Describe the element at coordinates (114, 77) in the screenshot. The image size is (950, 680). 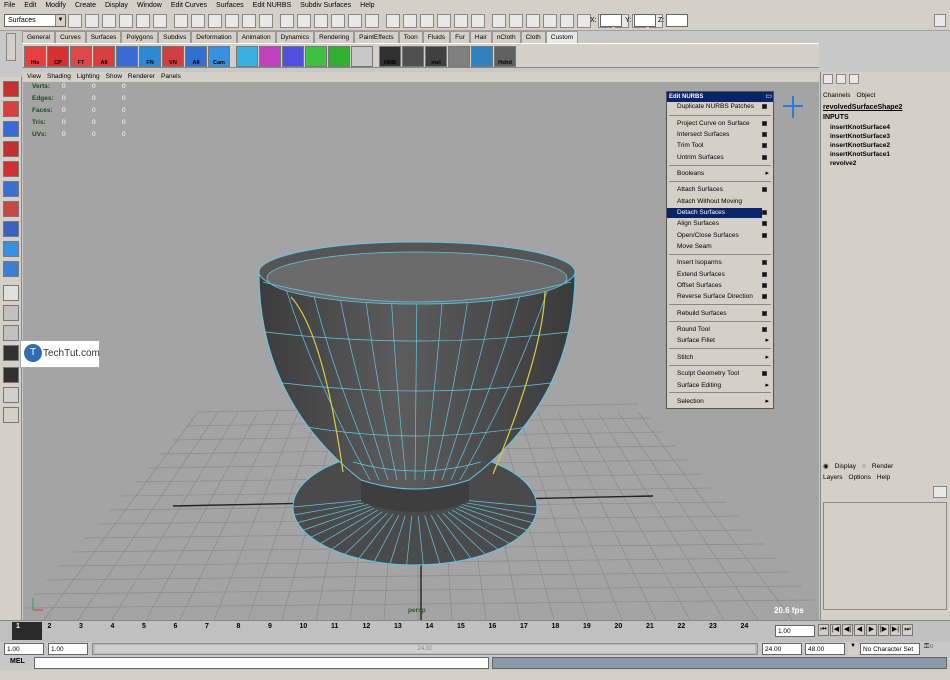
I see `viewport-menu-show: Show` at that location.